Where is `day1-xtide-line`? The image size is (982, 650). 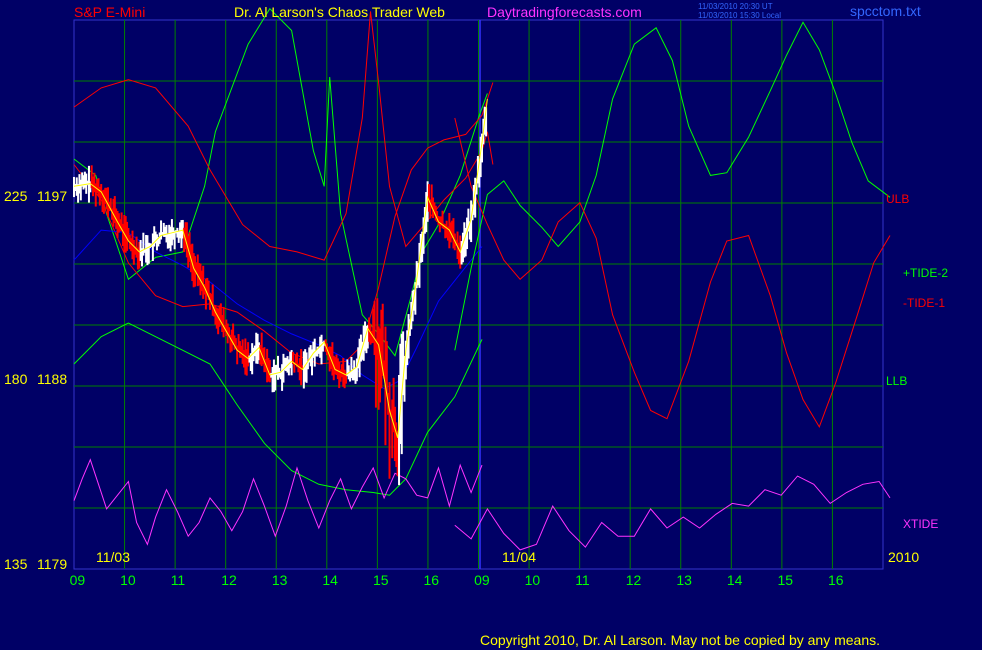
day1-xtide-line is located at coordinates (278, 502).